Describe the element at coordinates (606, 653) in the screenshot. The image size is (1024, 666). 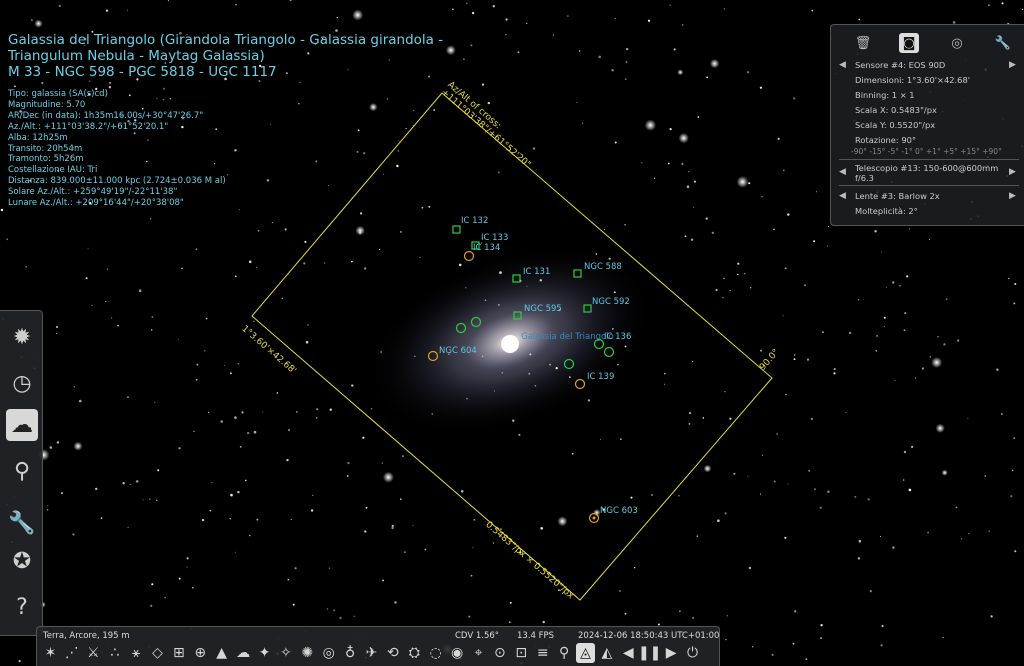
I see `toolbar-button-26-icon: ◭` at that location.